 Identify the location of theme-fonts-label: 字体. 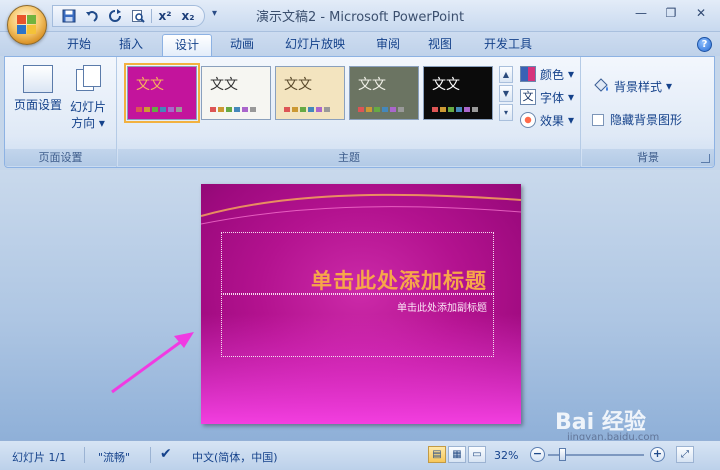
(552, 97).